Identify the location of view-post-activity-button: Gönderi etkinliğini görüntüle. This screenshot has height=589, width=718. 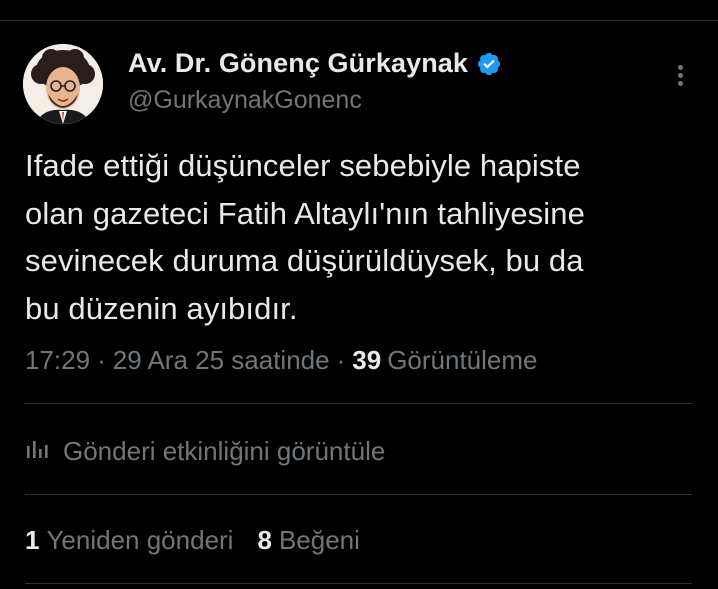
(205, 451).